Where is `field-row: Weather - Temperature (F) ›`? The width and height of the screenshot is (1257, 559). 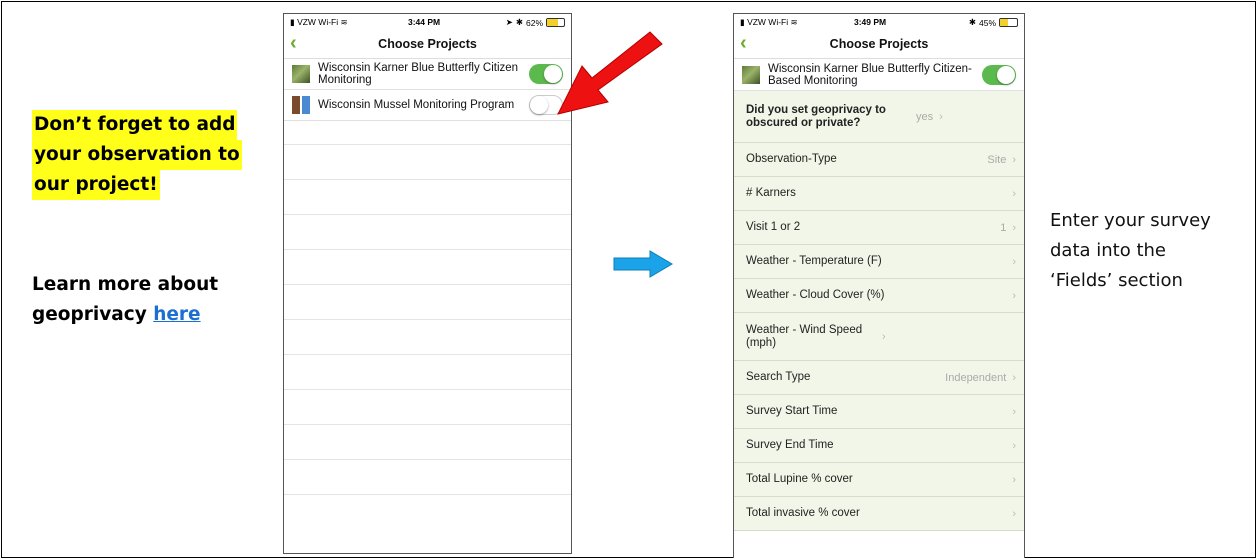
field-row: Weather - Temperature (F) › is located at coordinates (879, 262).